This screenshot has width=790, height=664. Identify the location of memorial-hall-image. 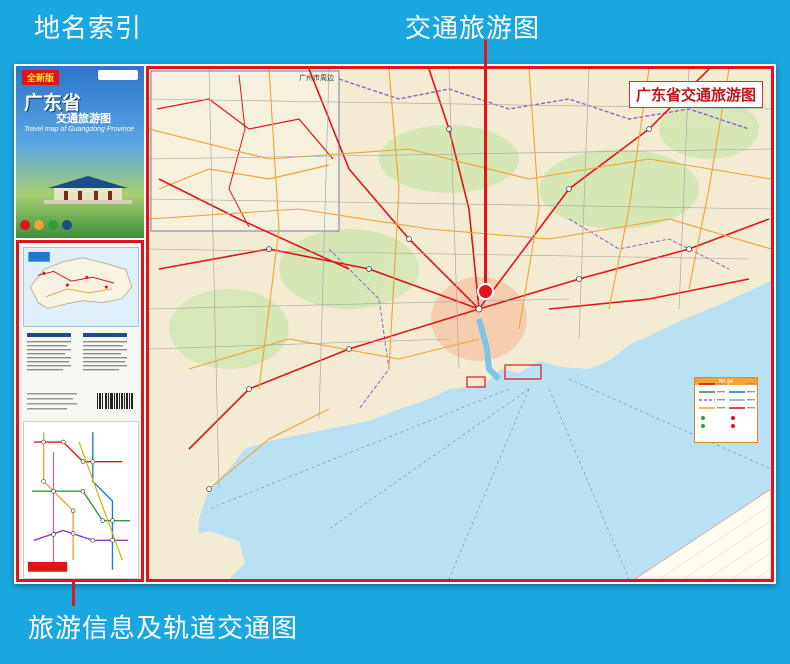
(88, 190).